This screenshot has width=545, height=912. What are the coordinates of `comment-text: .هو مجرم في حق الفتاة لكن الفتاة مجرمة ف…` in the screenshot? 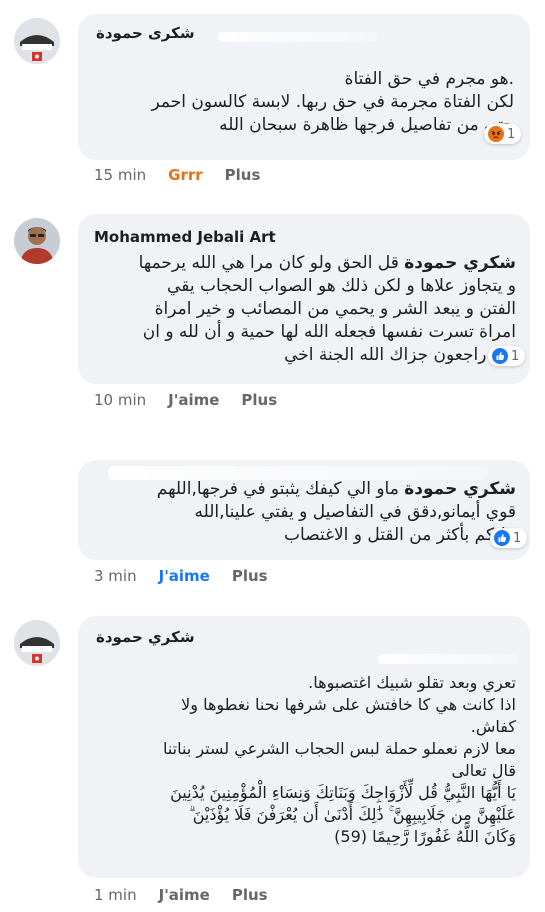 It's located at (332, 102).